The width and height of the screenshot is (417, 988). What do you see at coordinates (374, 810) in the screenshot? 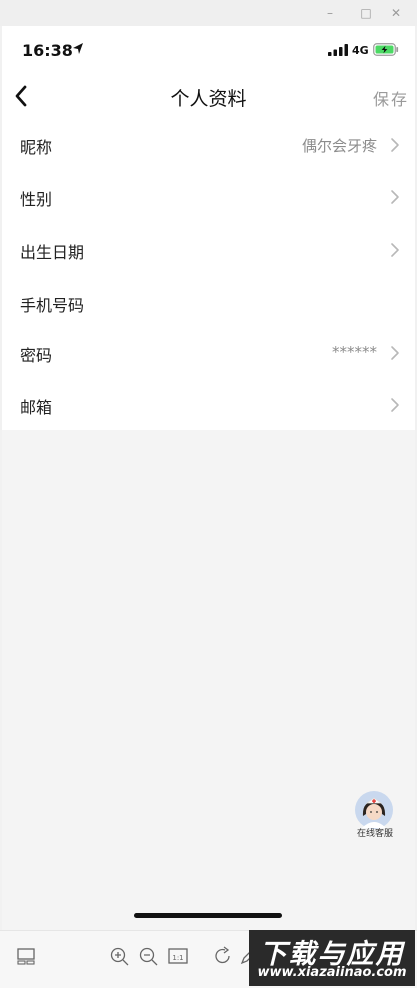
I see `nurse-avatar-icon` at bounding box center [374, 810].